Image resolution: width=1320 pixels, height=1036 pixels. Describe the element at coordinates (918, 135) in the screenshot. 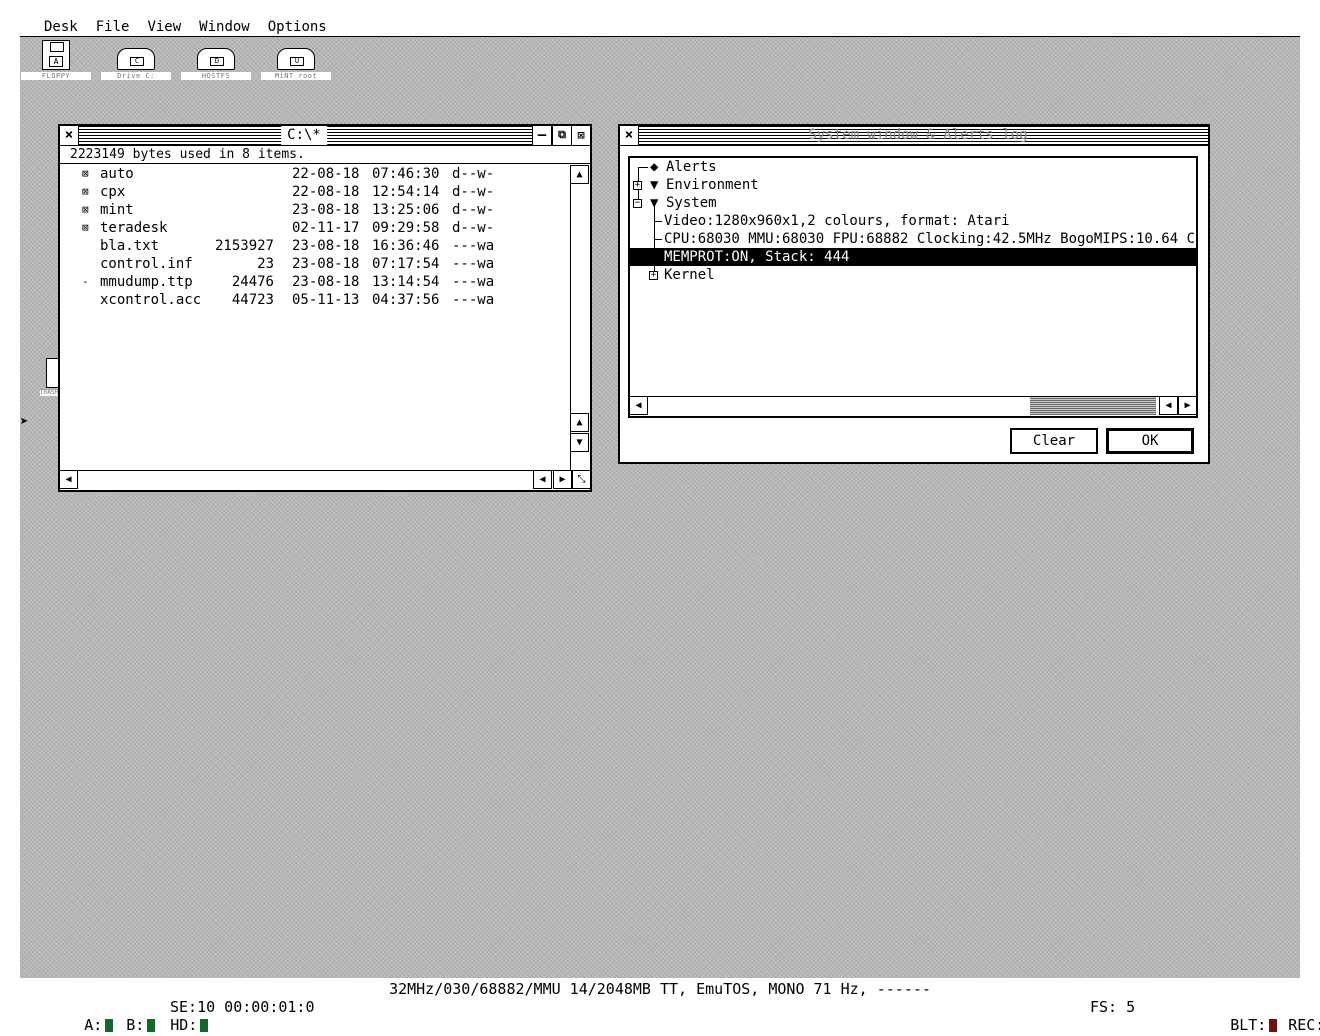

I see `system-window-title: System window & Alerts log` at that location.